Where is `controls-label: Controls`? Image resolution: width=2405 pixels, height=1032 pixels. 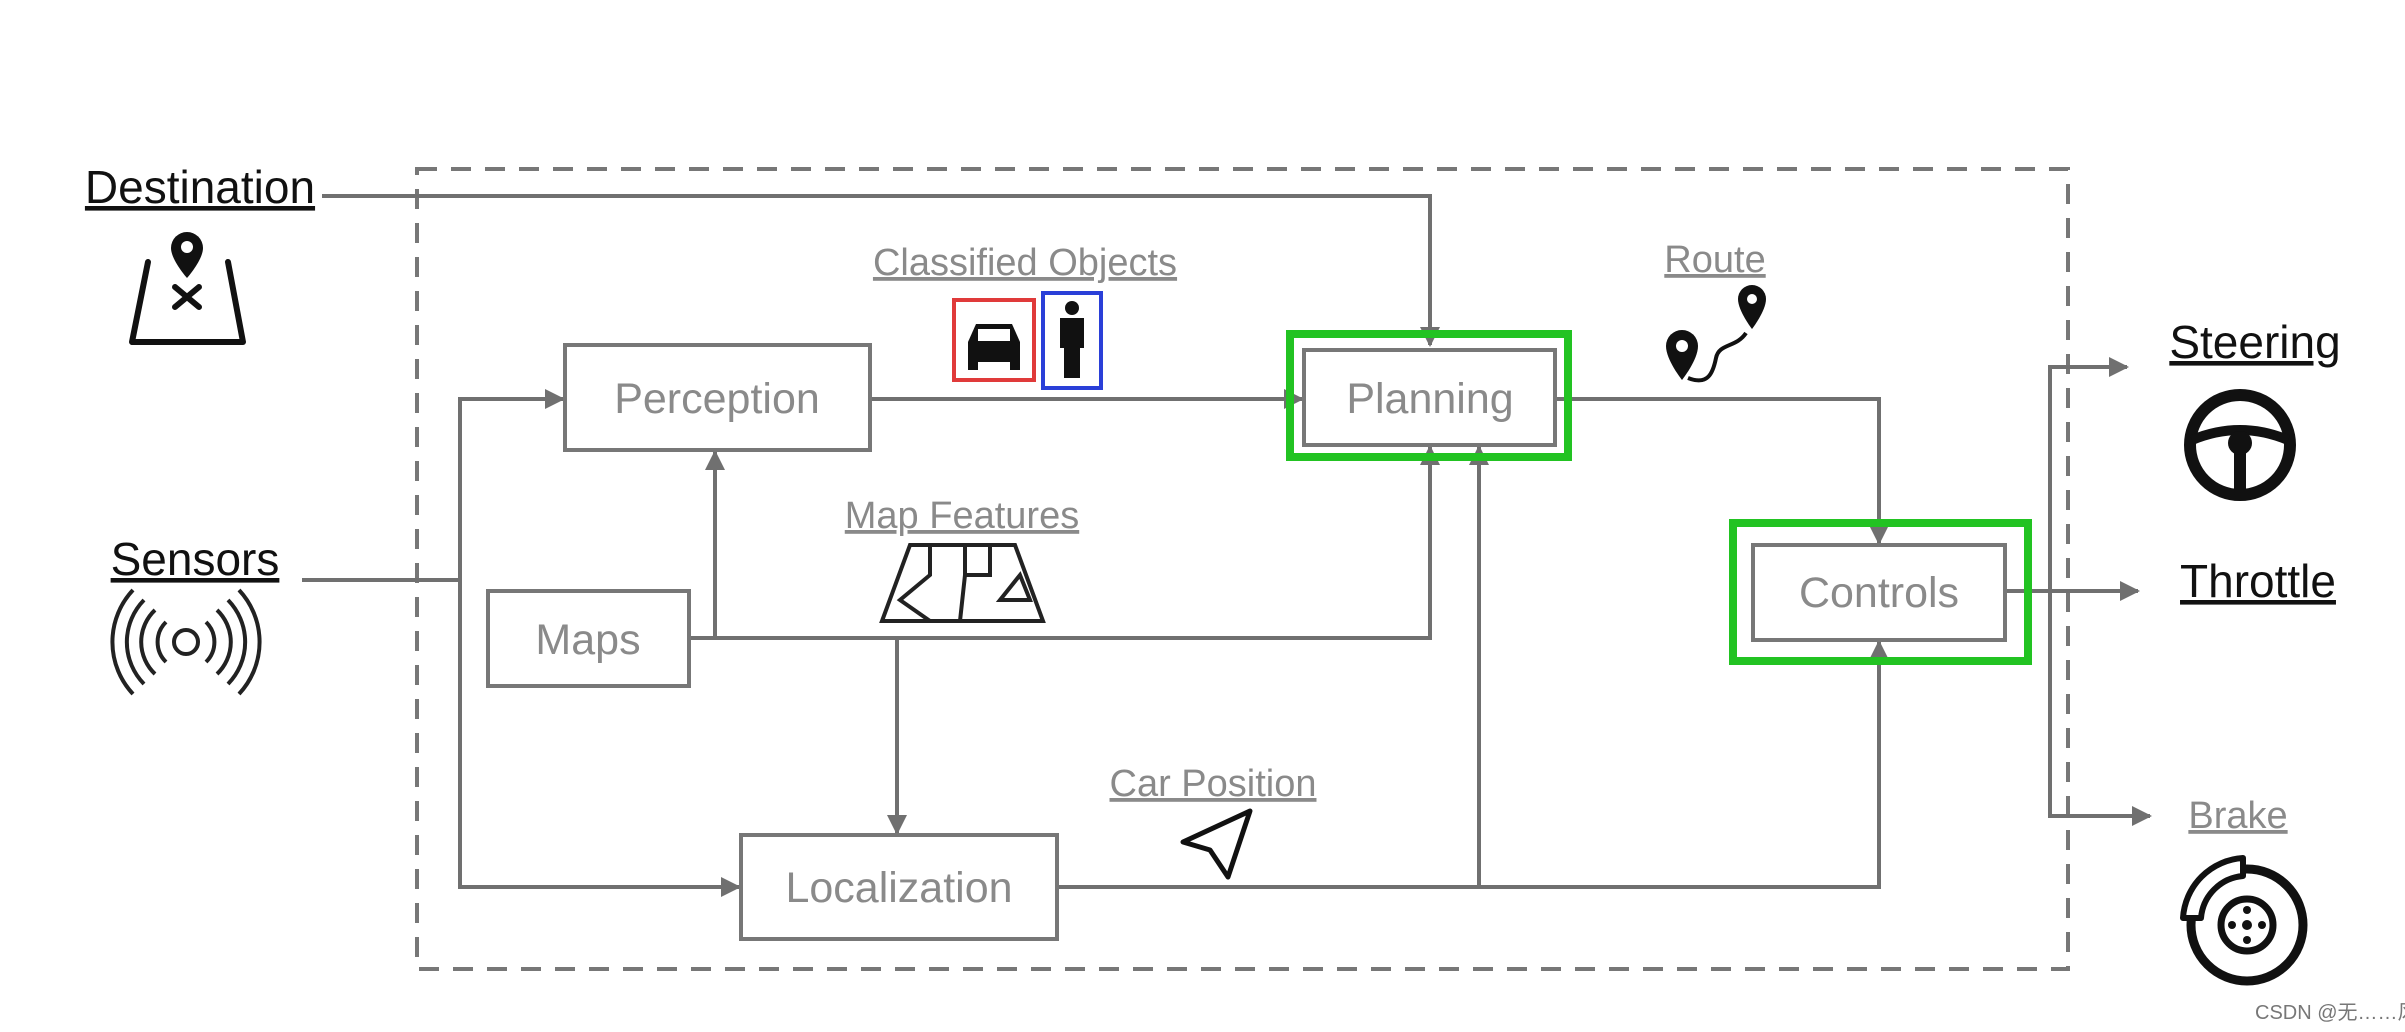 controls-label: Controls is located at coordinates (1879, 593).